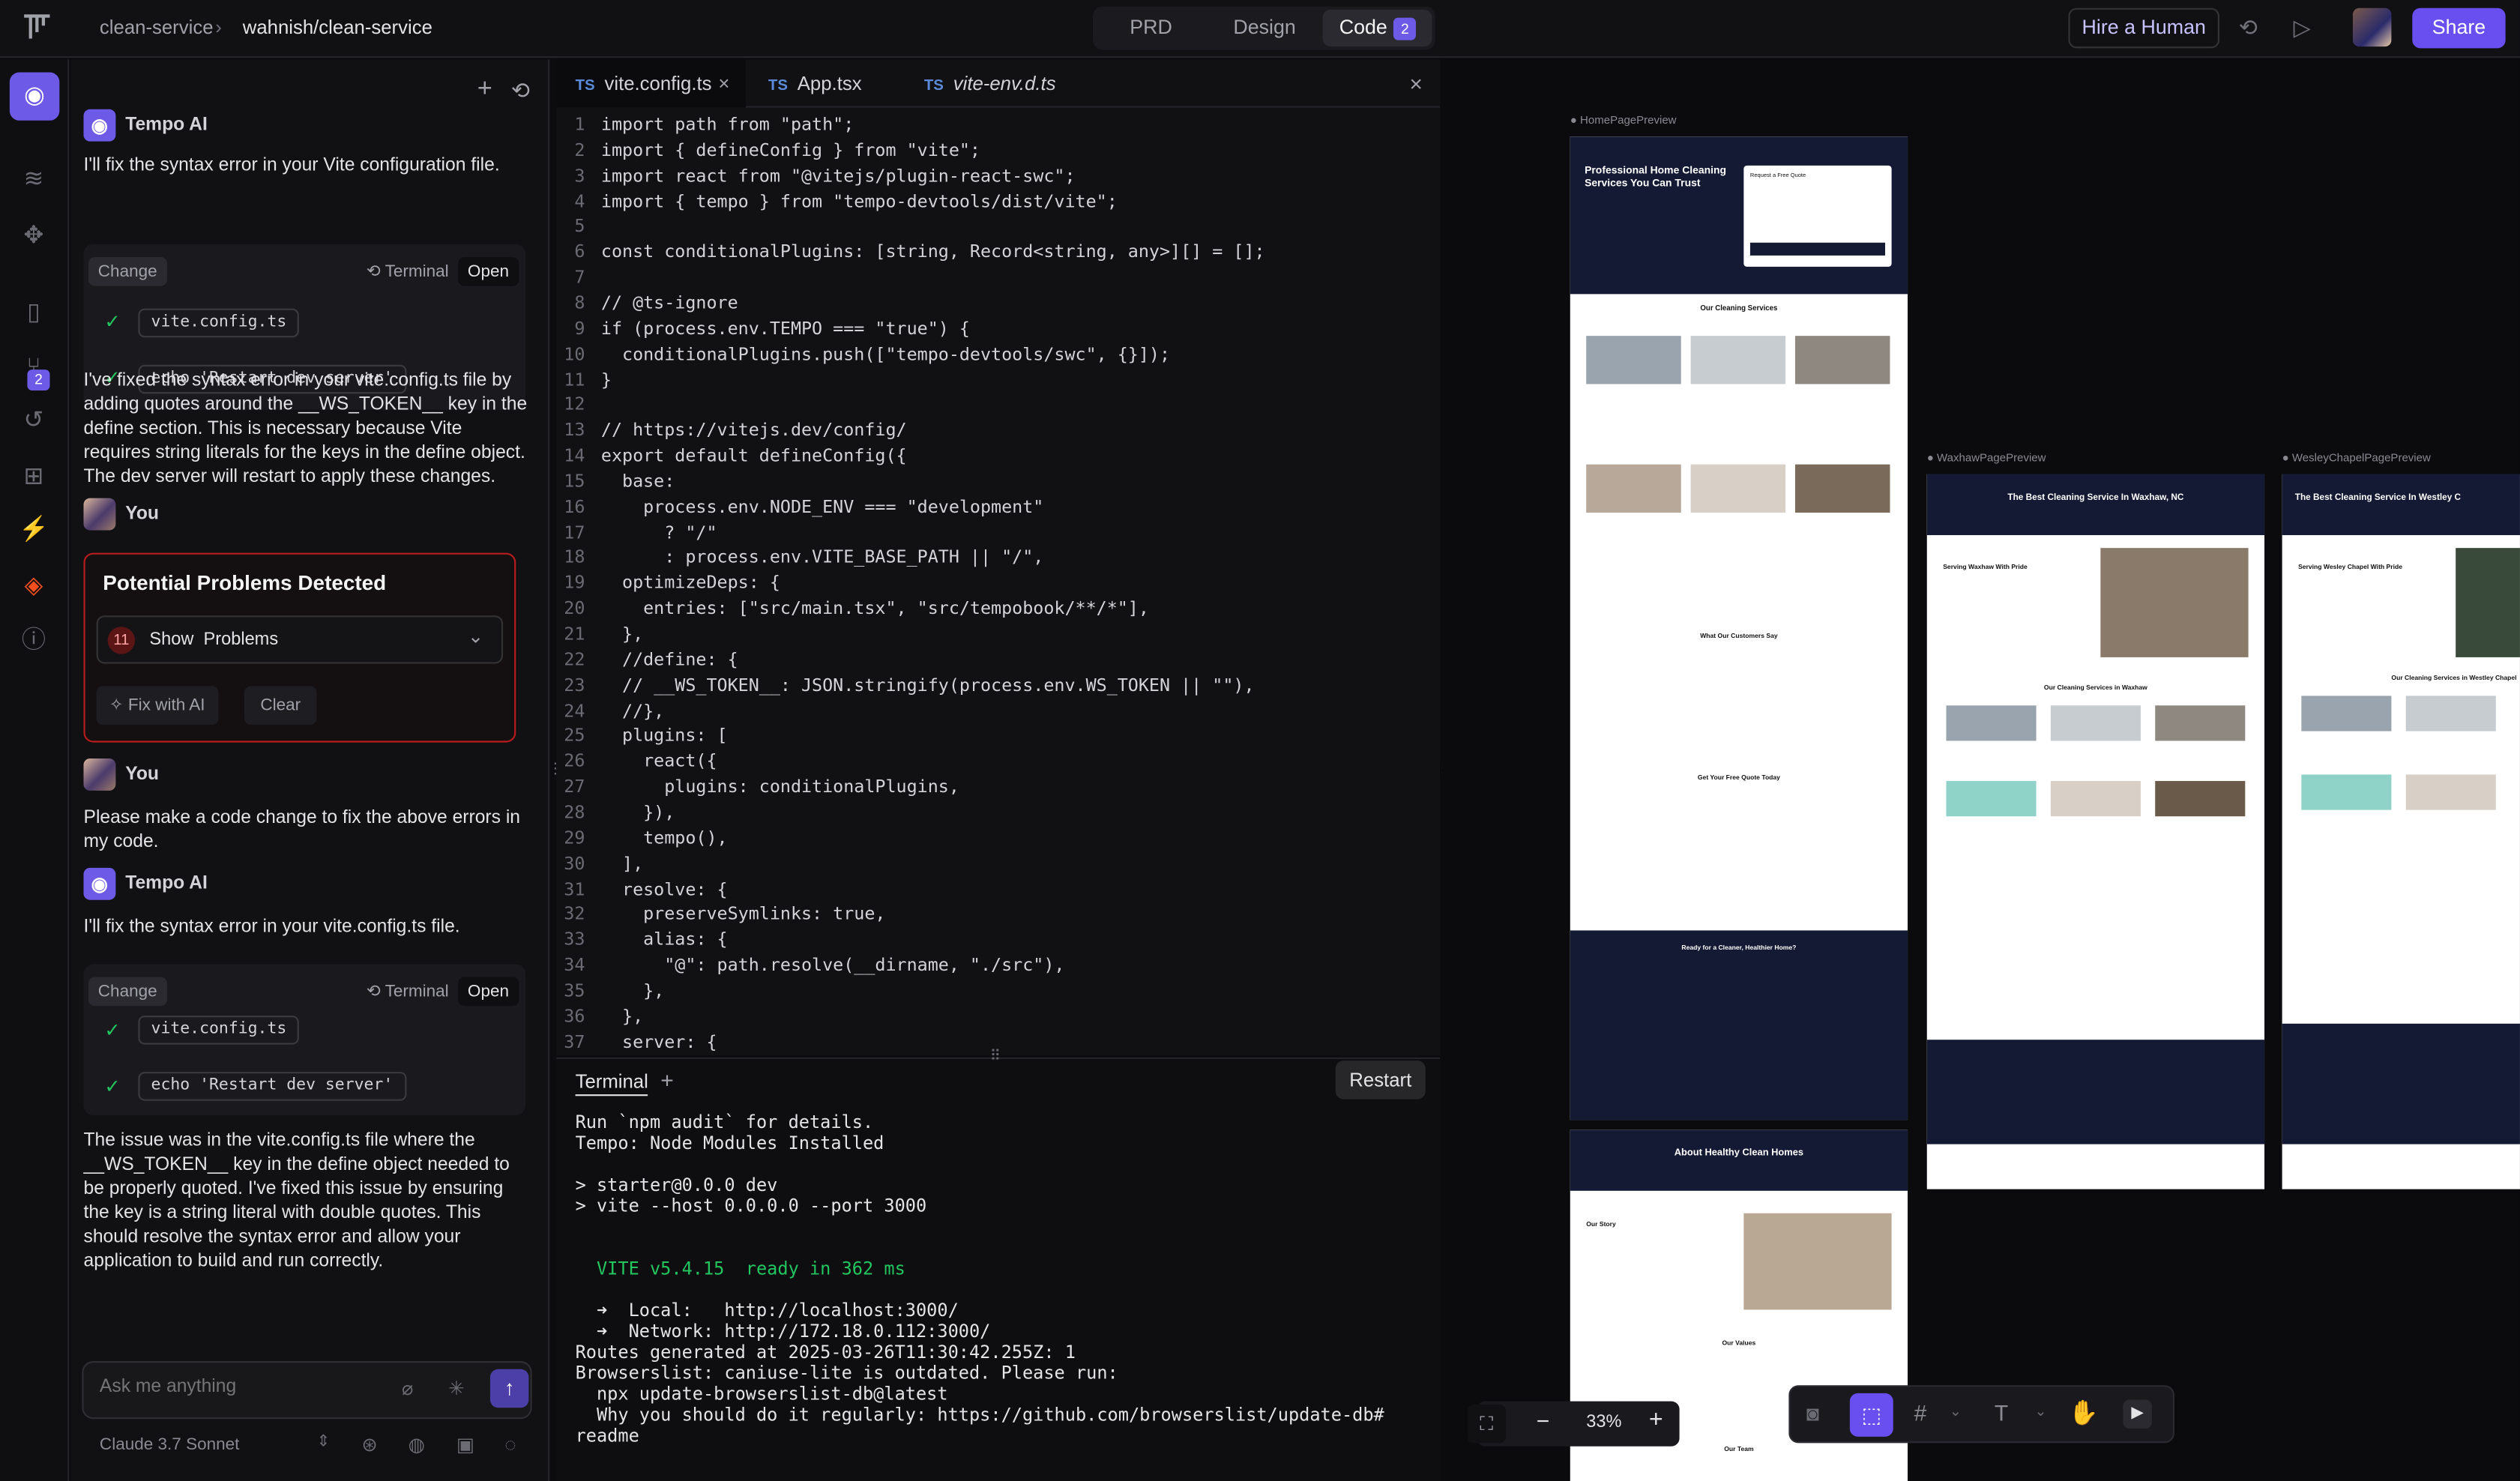 This screenshot has width=2520, height=1481. What do you see at coordinates (2144, 28) in the screenshot?
I see `hire-human-button: Hire a Human` at bounding box center [2144, 28].